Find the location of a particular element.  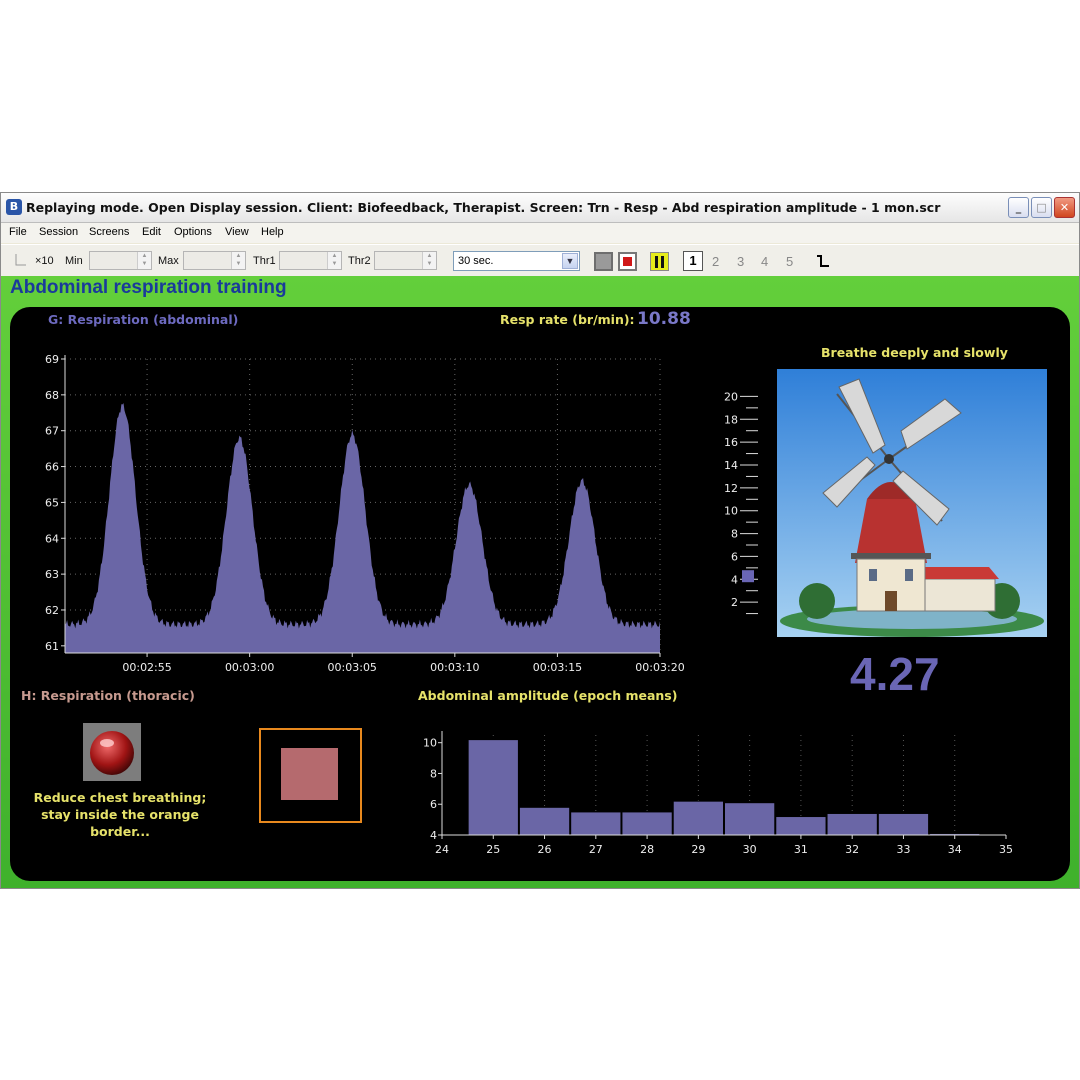

pause-icon is located at coordinates (659, 261).